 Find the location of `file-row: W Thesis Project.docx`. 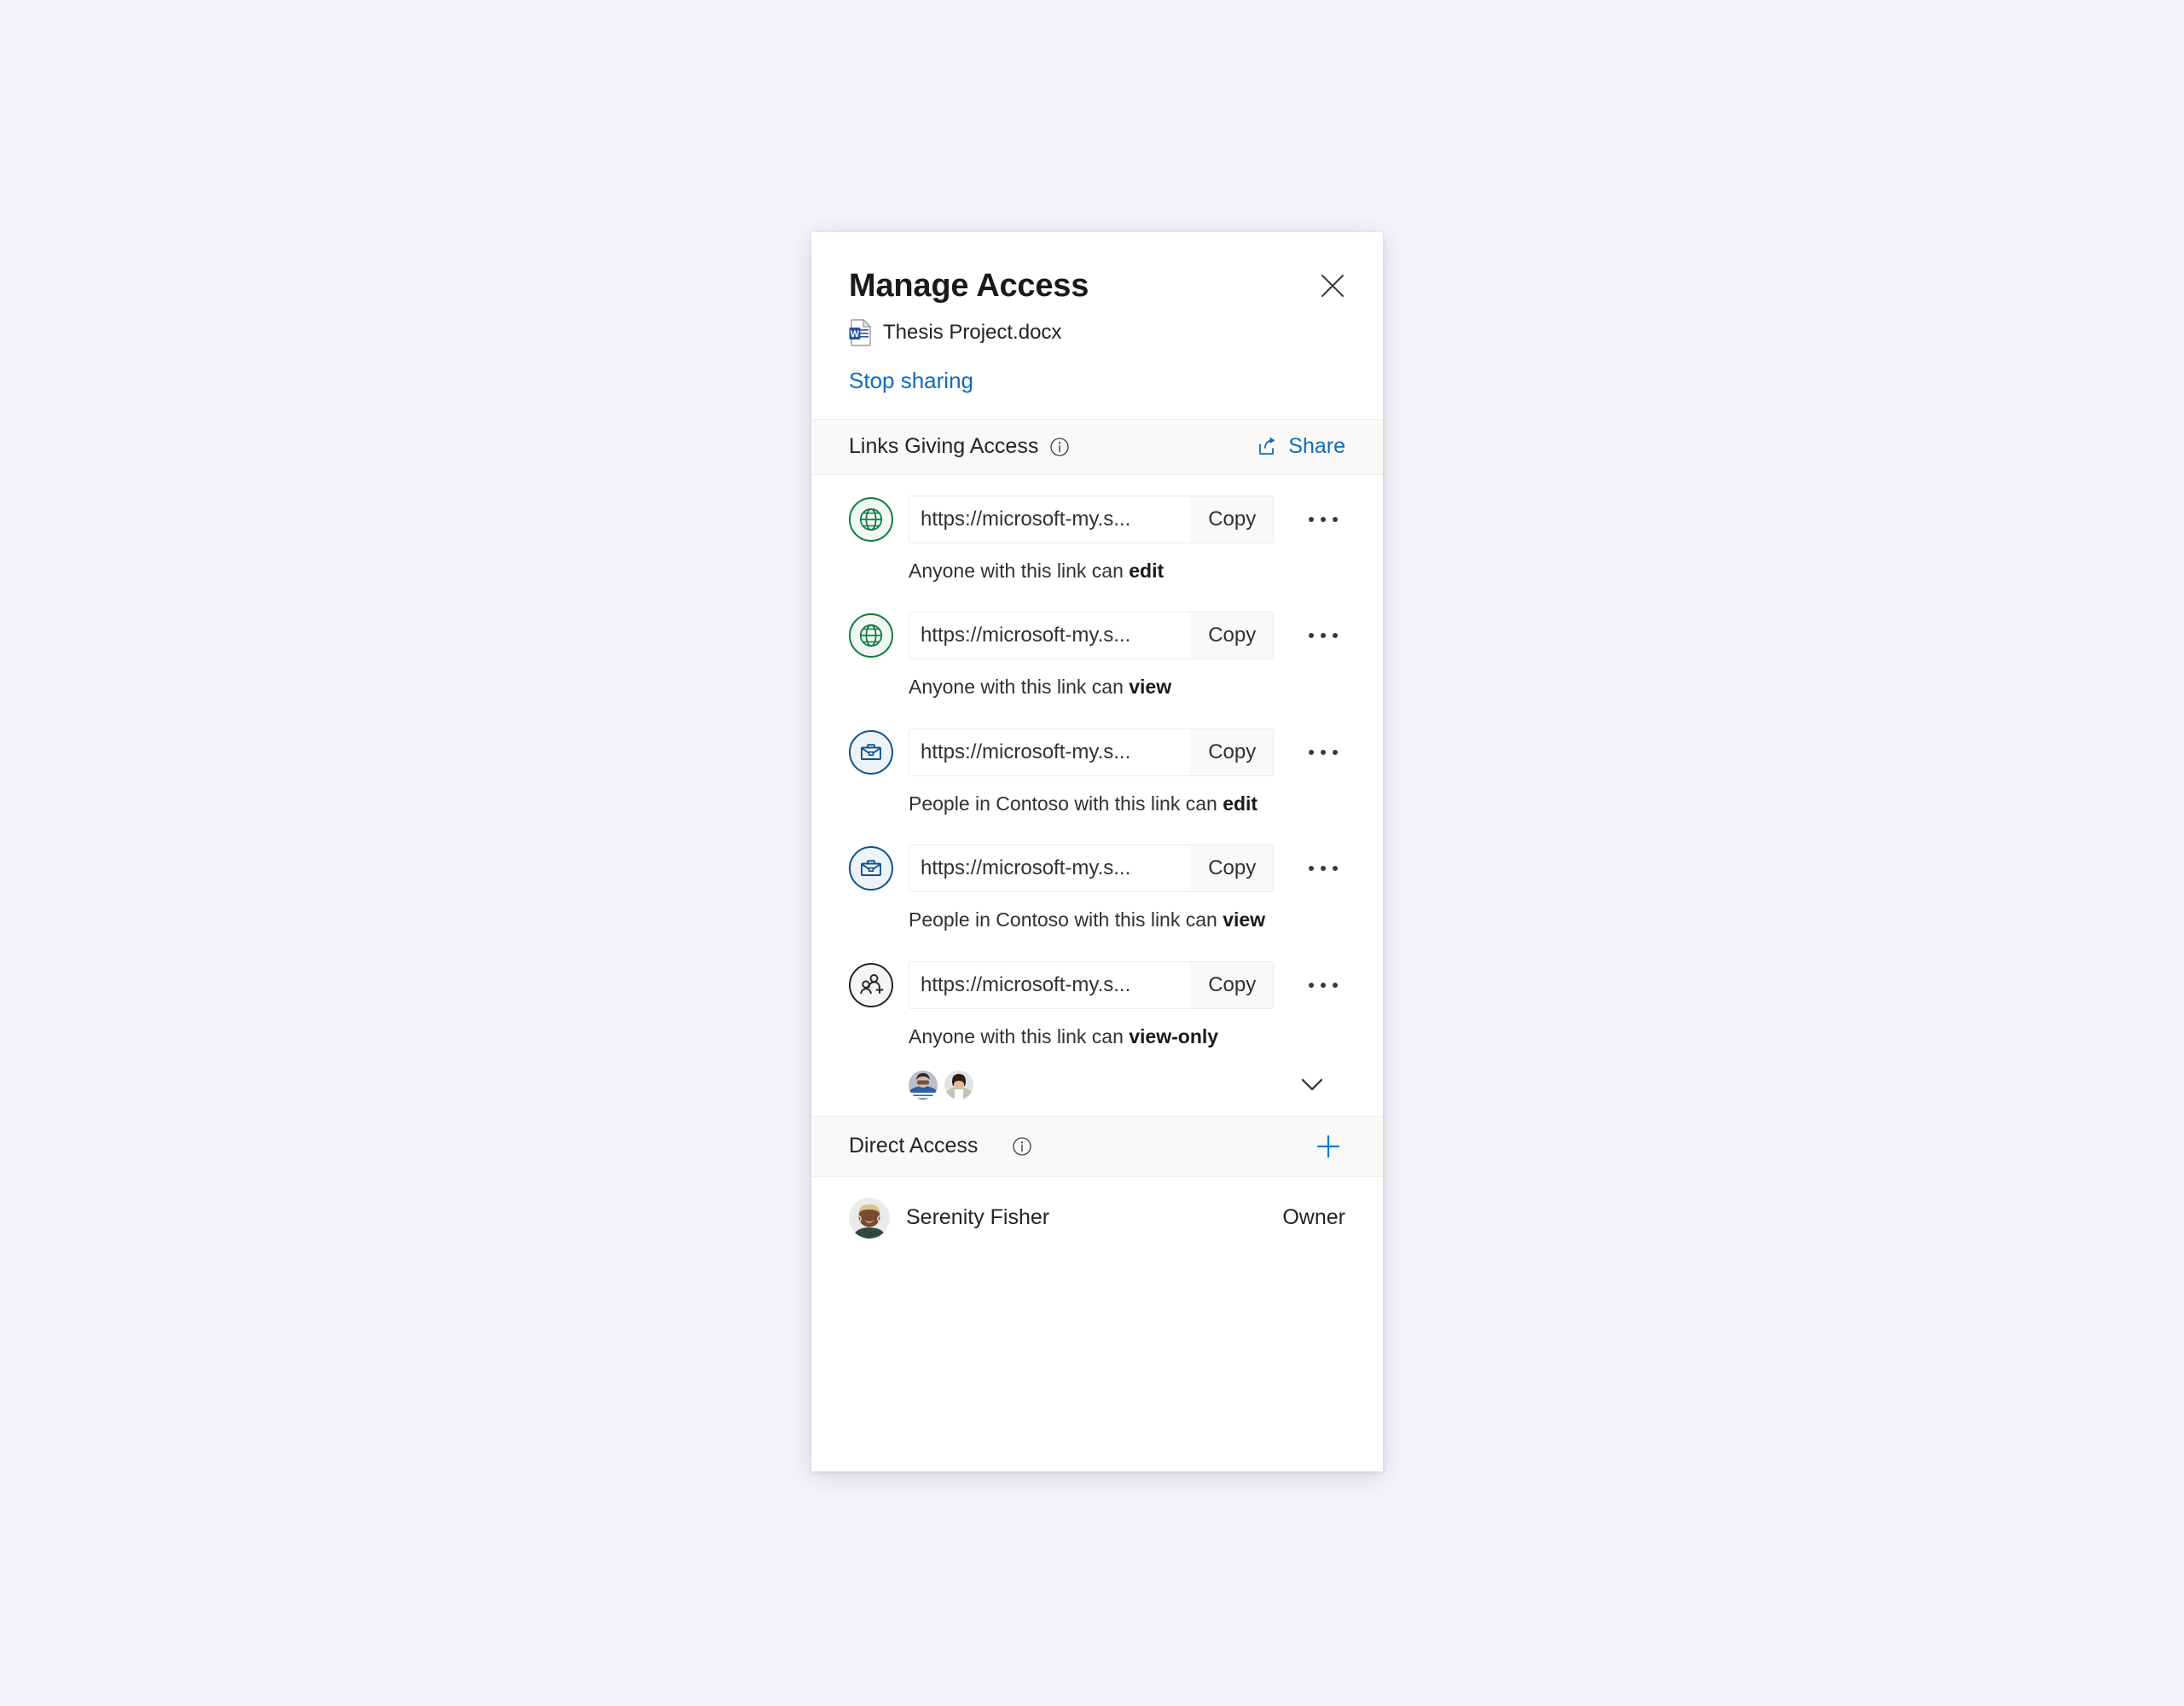

file-row: W Thesis Project.docx is located at coordinates (1097, 332).